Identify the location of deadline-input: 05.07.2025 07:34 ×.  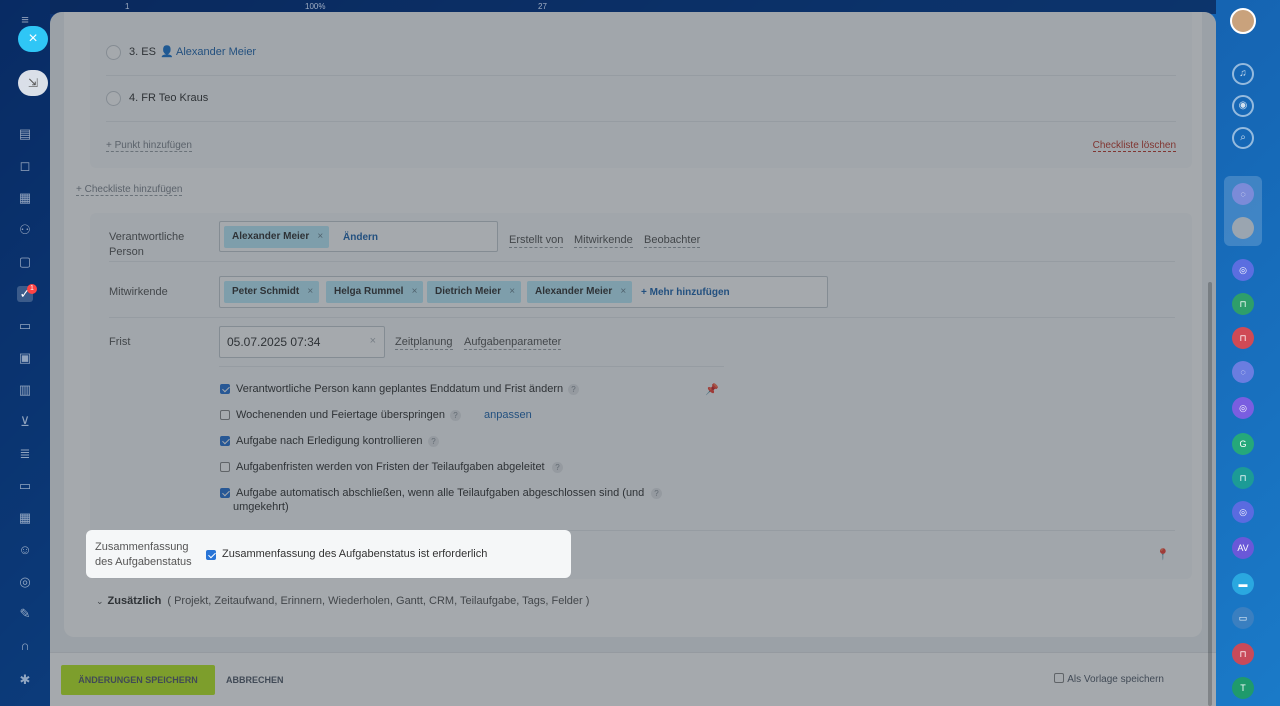
(302, 342).